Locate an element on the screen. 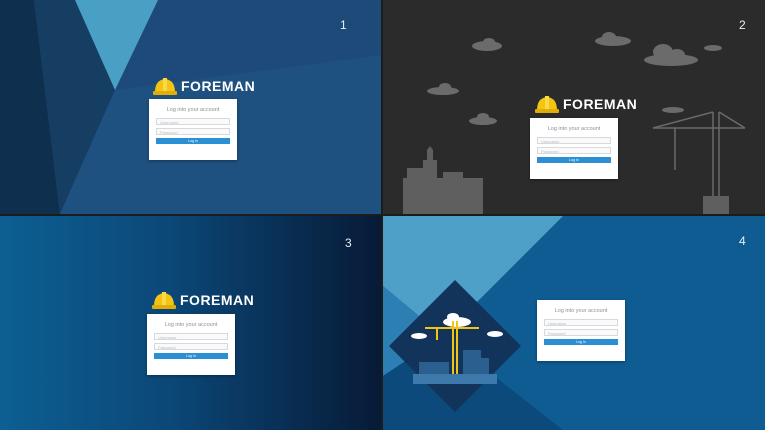 The height and width of the screenshot is (430, 765). building-icon is located at coordinates (443, 180).